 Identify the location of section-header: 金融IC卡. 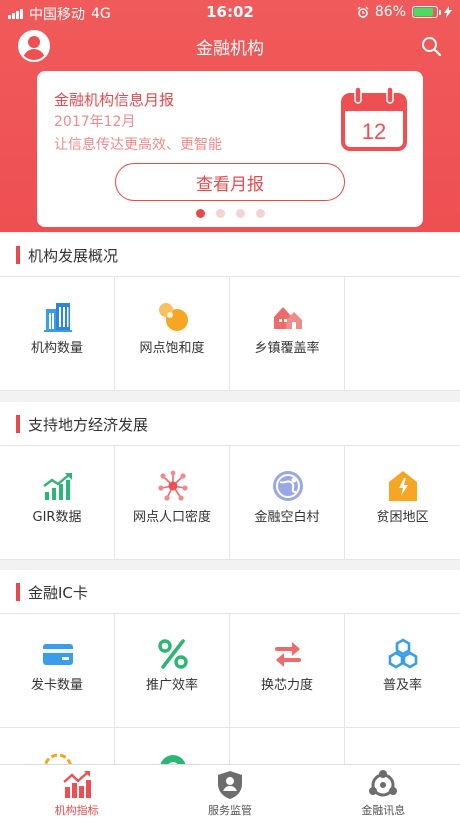
(230, 592).